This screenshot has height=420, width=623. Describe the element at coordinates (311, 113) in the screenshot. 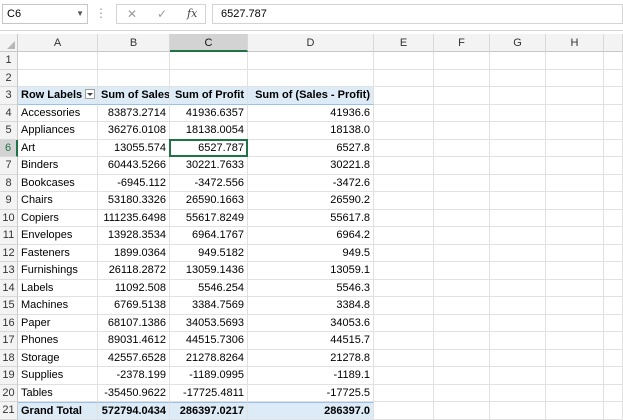

I see `pivot-value-cell: 41936.6` at that location.